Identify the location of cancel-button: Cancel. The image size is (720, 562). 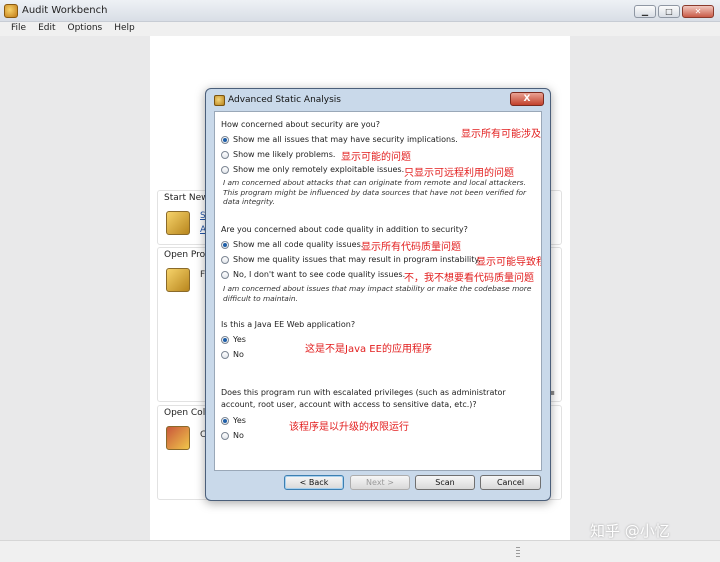
(510, 482).